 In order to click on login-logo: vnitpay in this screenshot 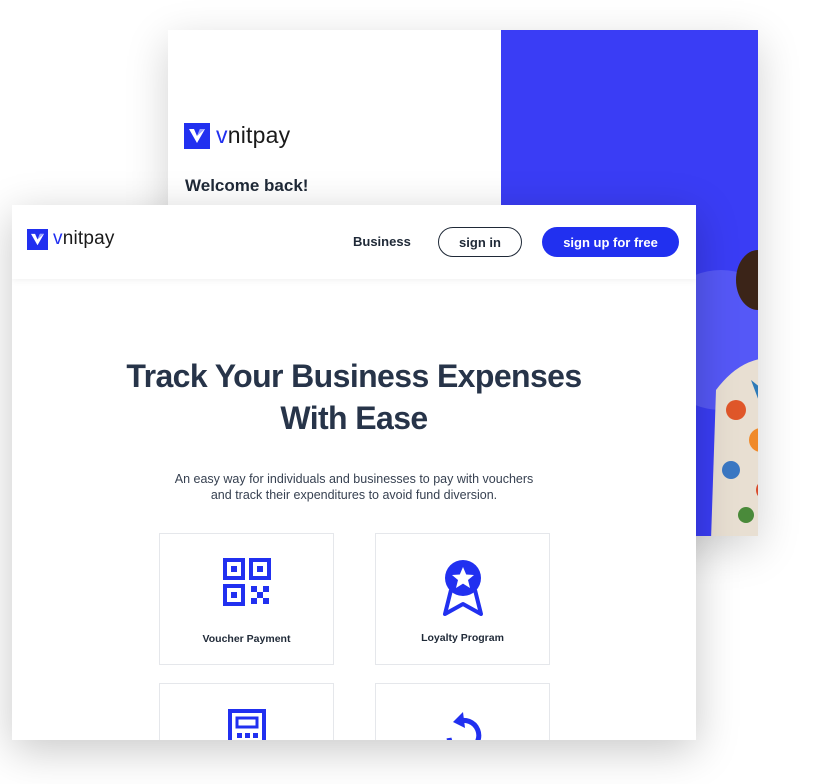, I will do `click(237, 135)`.